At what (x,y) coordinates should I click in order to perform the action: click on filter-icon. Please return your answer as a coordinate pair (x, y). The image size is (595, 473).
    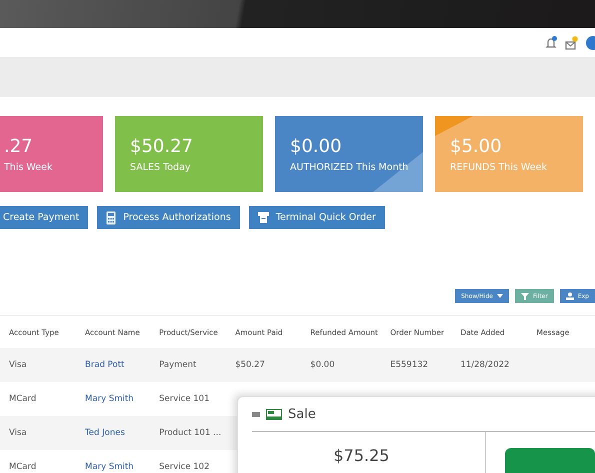
    Looking at the image, I should click on (524, 296).